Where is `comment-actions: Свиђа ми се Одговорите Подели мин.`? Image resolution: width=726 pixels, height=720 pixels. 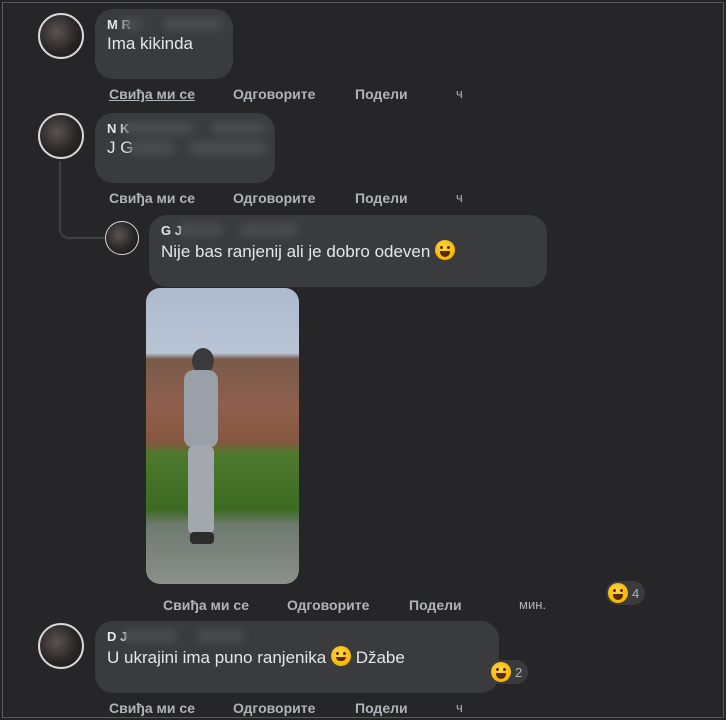
comment-actions: Свиђа ми се Одговорите Подели мин. is located at coordinates (373, 606).